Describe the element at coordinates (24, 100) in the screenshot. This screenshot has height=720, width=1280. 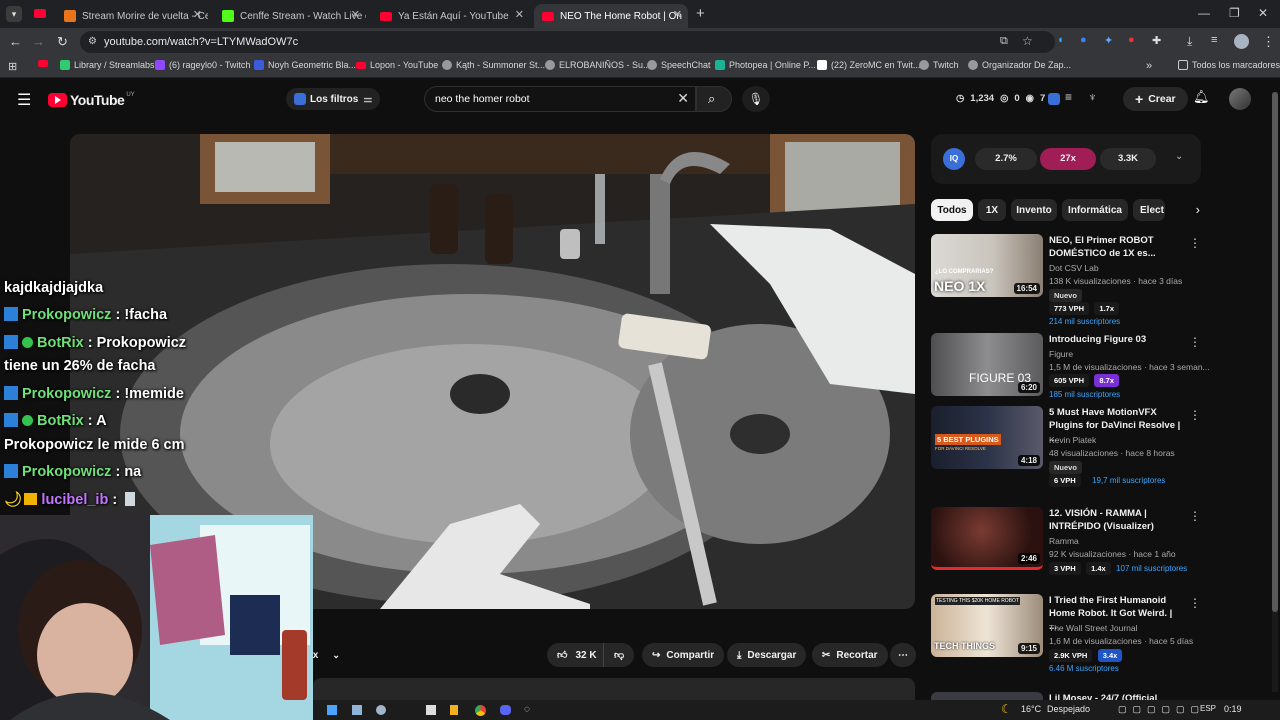
I see `hamburger-menu-icon: ☰` at that location.